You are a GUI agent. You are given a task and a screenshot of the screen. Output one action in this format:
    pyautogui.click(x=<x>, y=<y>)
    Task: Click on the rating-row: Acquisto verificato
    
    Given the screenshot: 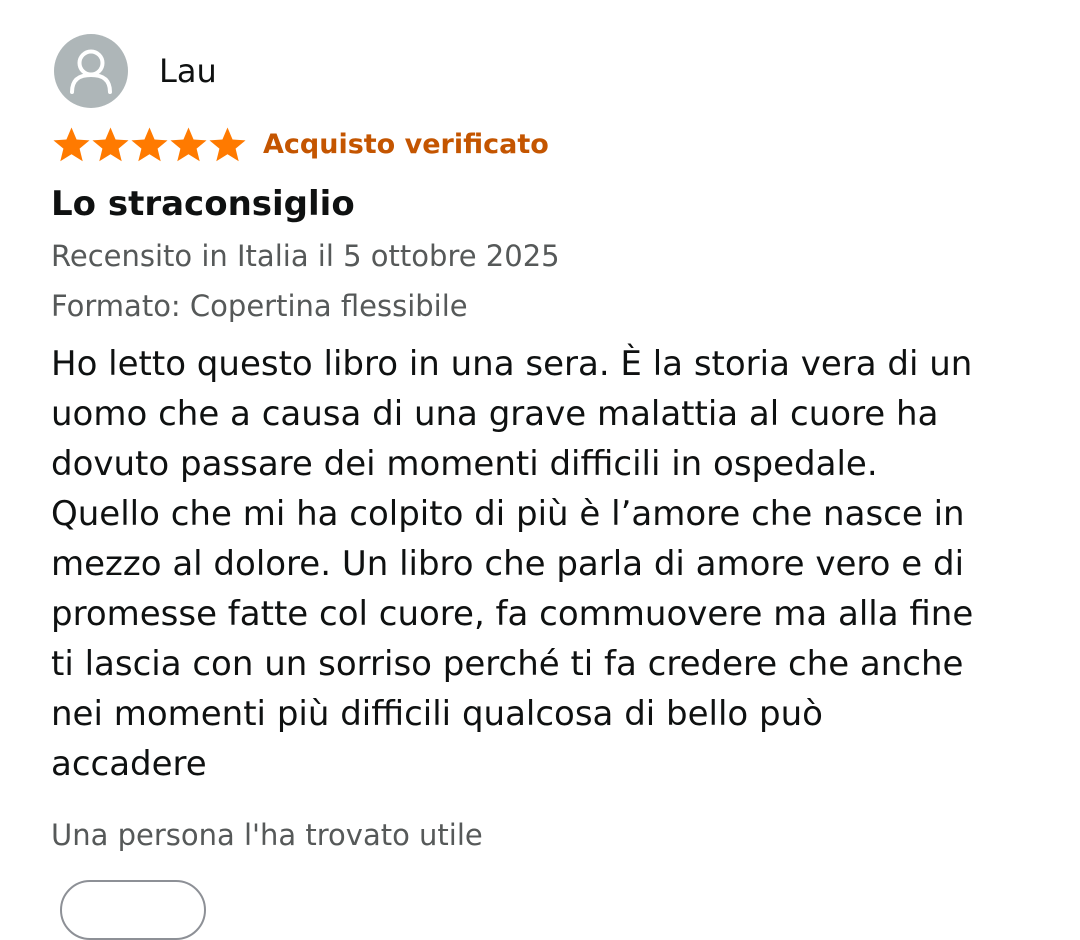 What is the action you would take?
    pyautogui.click(x=300, y=145)
    